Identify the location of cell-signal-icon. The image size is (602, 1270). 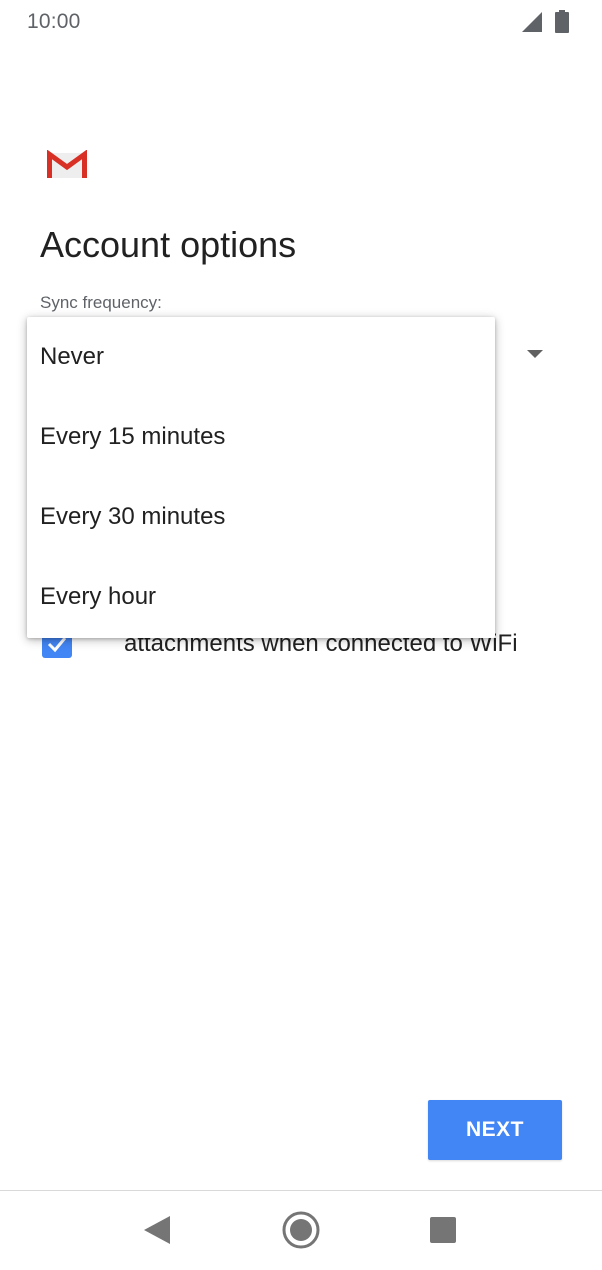
(532, 22).